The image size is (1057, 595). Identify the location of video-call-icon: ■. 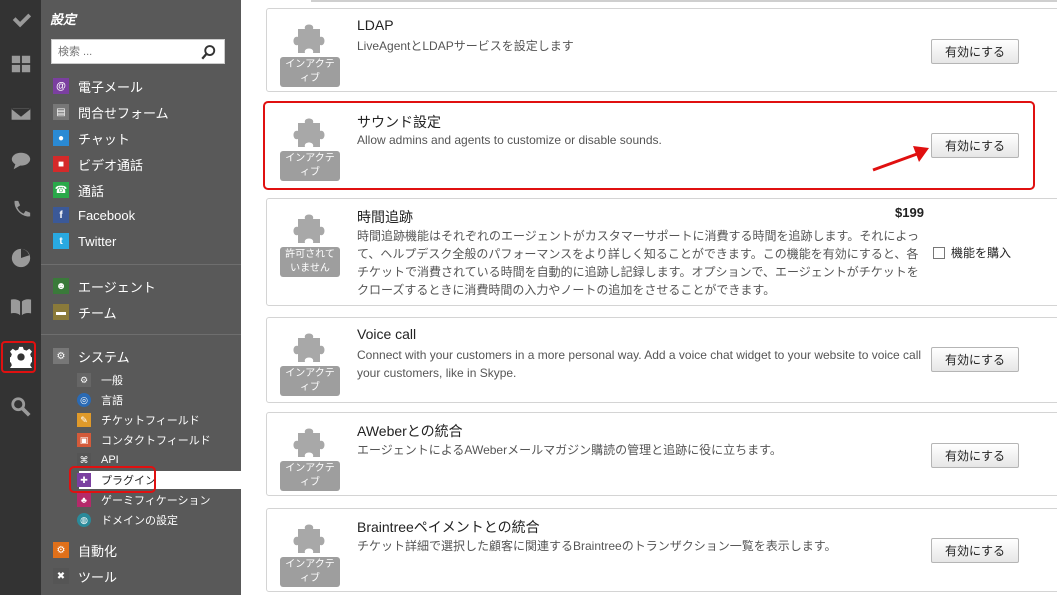
(61, 164).